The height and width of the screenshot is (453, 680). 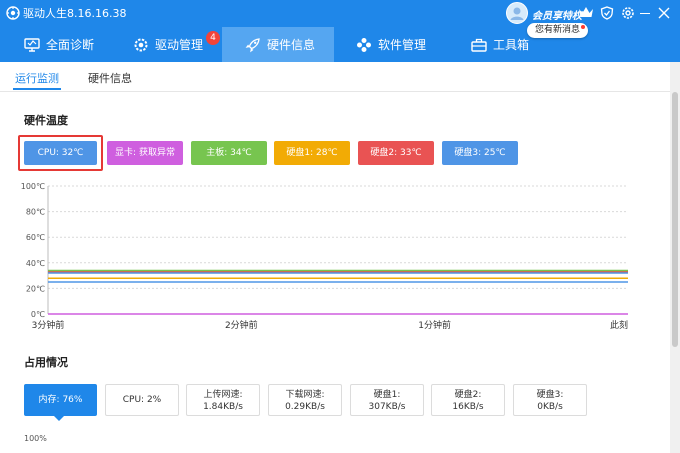 I want to click on subtab-hardware-info: 硬件信息, so click(x=110, y=78).